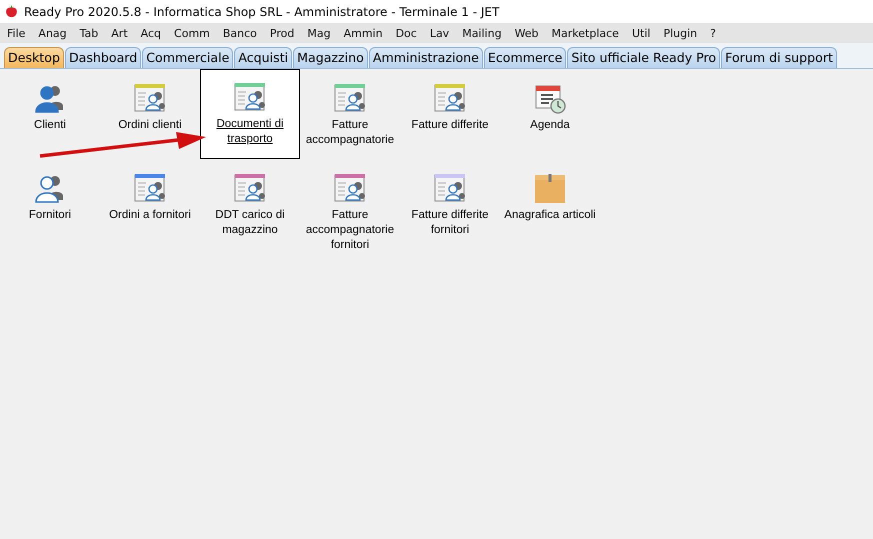 This screenshot has height=539, width=873. What do you see at coordinates (262, 11) in the screenshot?
I see `window-title: Ready Pro 2020.5.8 - Informatica Shop SRL - Amministratore - Terminale 1 - JET` at bounding box center [262, 11].